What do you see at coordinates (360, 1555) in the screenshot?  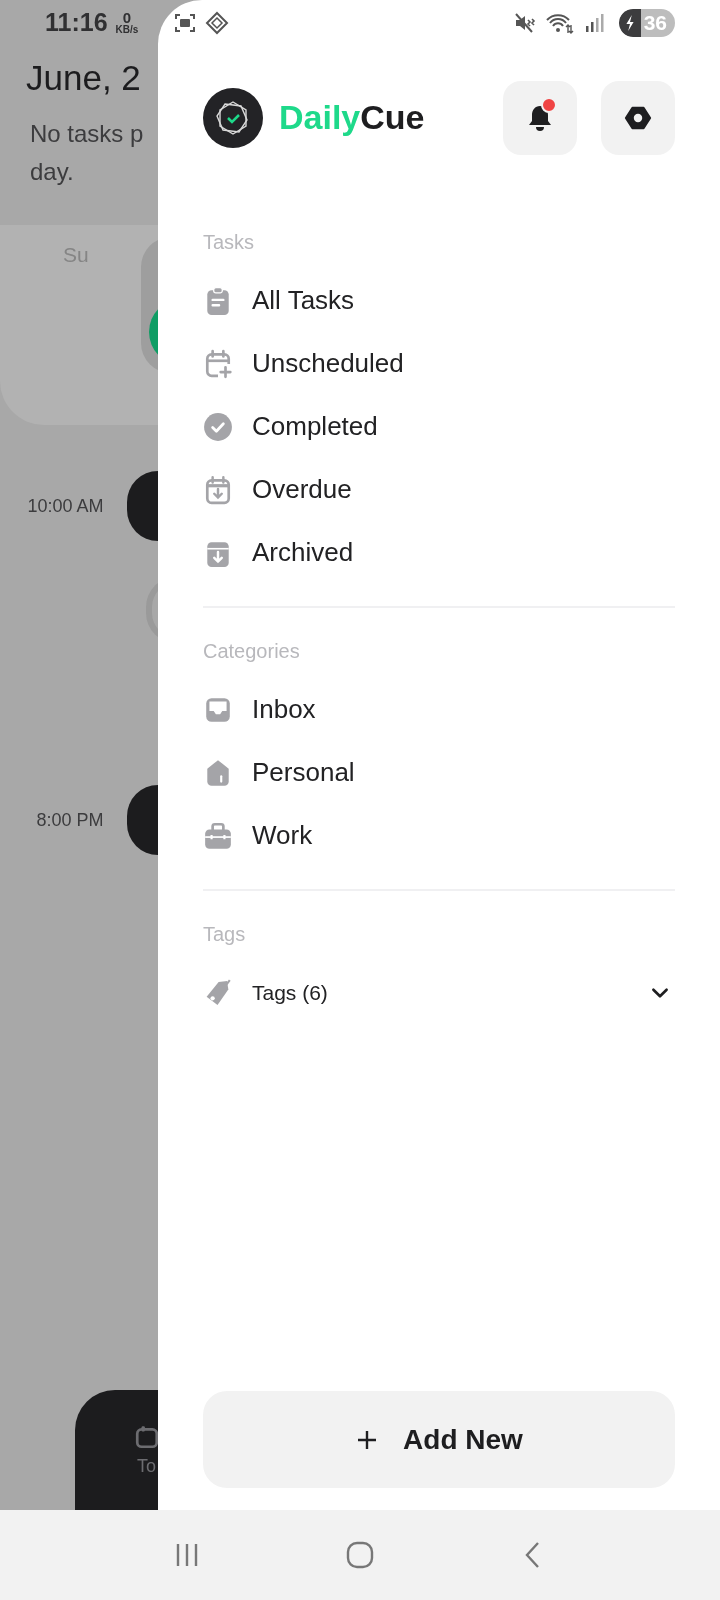 I see `home-icon` at bounding box center [360, 1555].